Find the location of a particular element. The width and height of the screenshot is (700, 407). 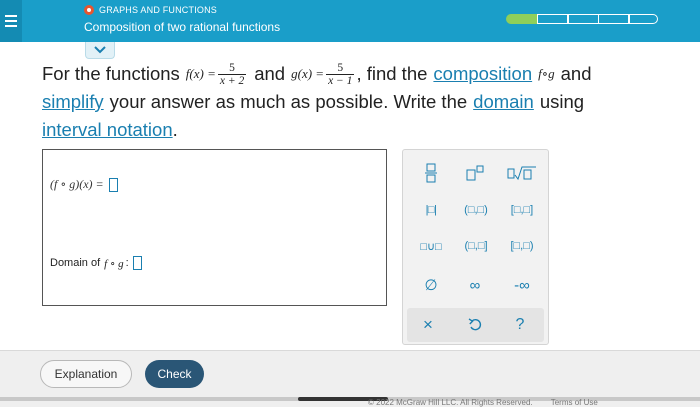

help-button: ? is located at coordinates (520, 325).